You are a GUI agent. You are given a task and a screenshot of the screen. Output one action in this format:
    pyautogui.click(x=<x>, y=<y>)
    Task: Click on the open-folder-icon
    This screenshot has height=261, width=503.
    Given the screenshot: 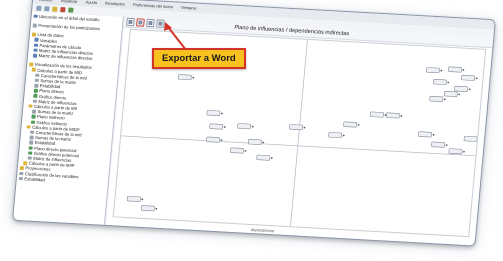 What is the action you would take?
    pyautogui.click(x=47, y=8)
    